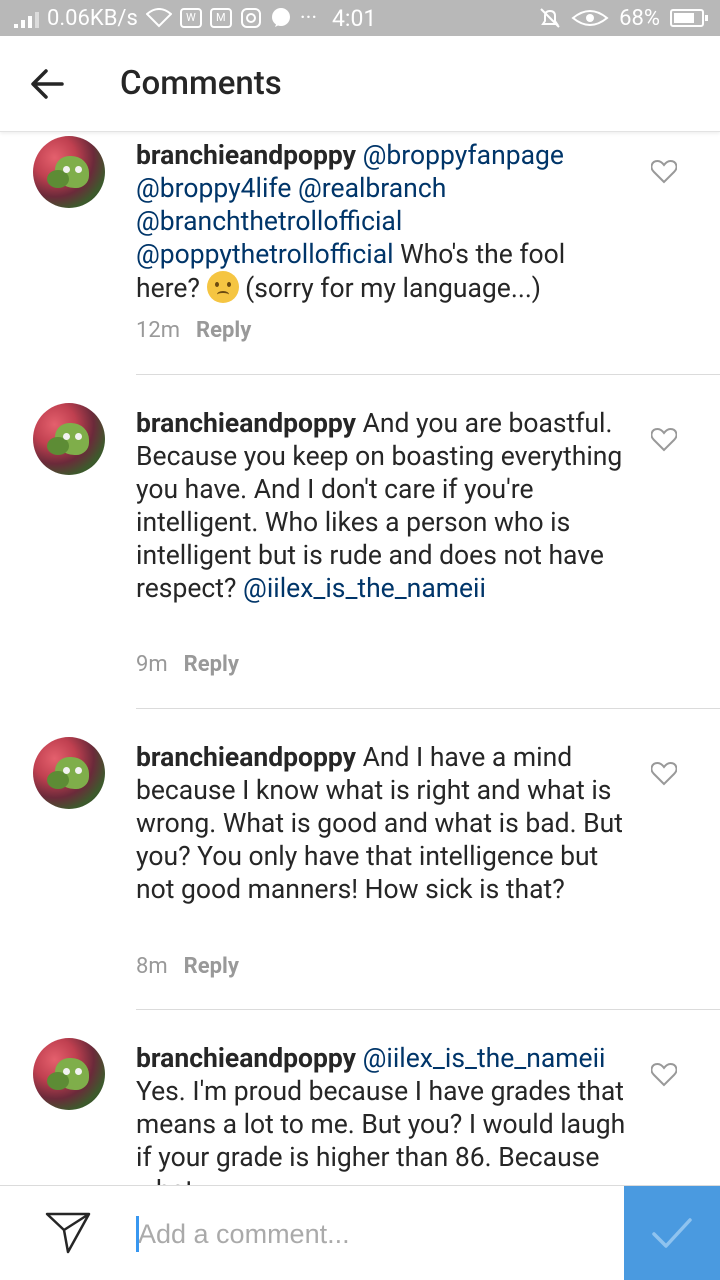 The width and height of the screenshot is (720, 1280). I want to click on direct-send-icon, so click(68, 1233).